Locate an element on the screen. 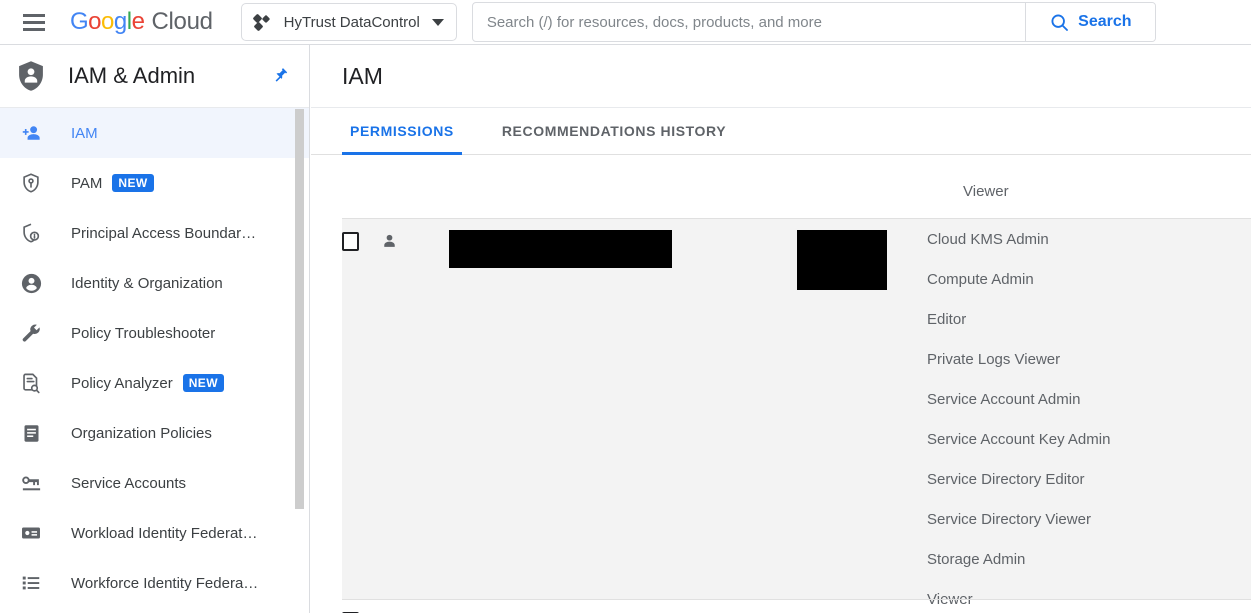 Image resolution: width=1251 pixels, height=613 pixels. project-dots-icon is located at coordinates (263, 22).